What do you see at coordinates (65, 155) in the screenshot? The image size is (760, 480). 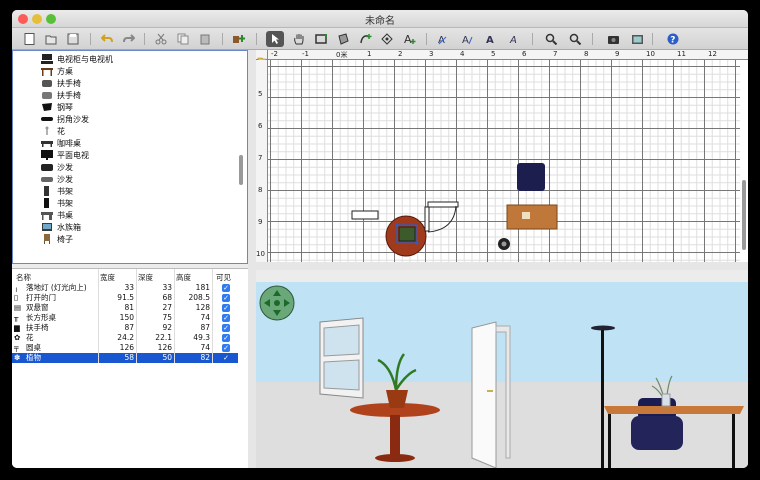 I see `catalog-item: 平面电视` at bounding box center [65, 155].